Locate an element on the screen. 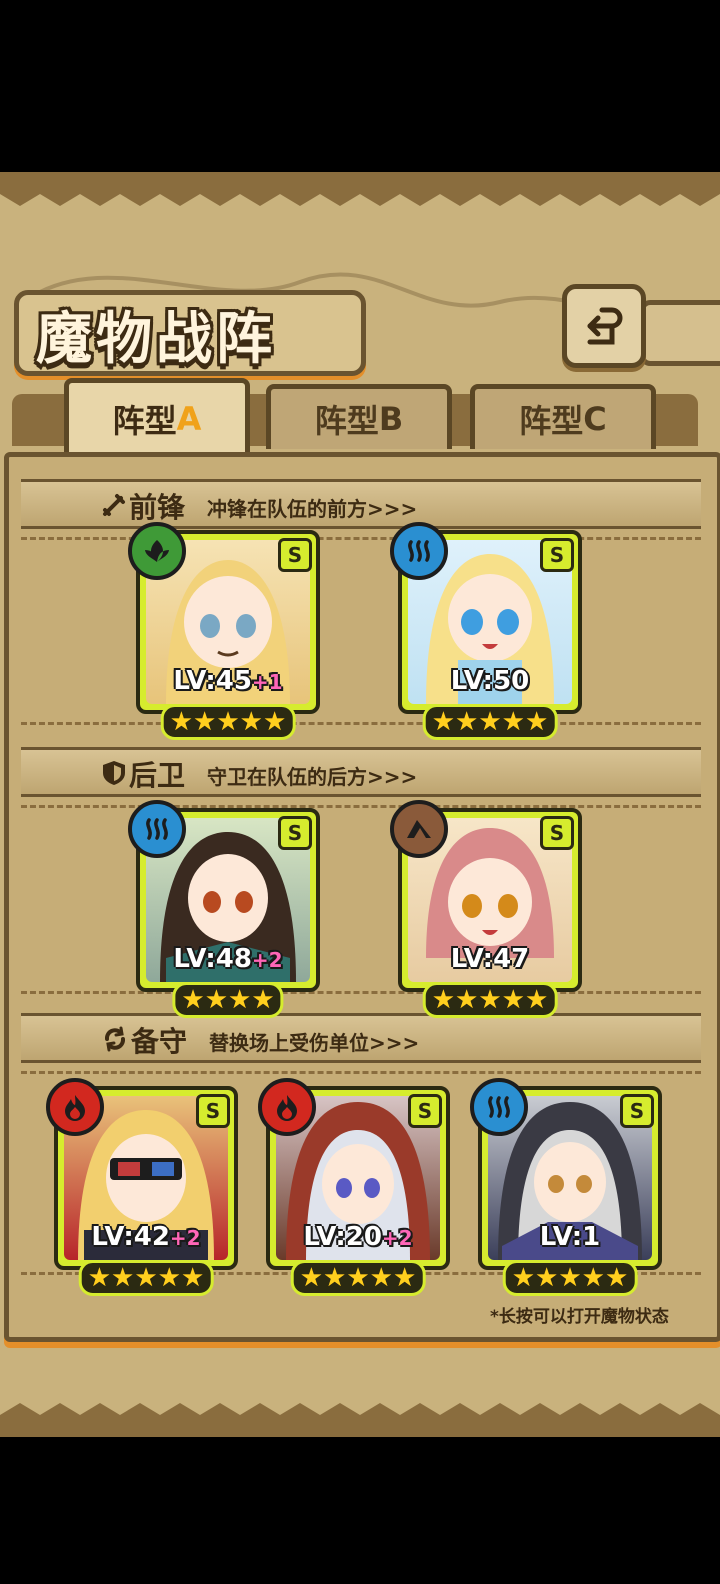 This screenshot has width=720, height=1584. section-header-back: 后卫 守卫在队伍的后方>>> is located at coordinates (361, 772).